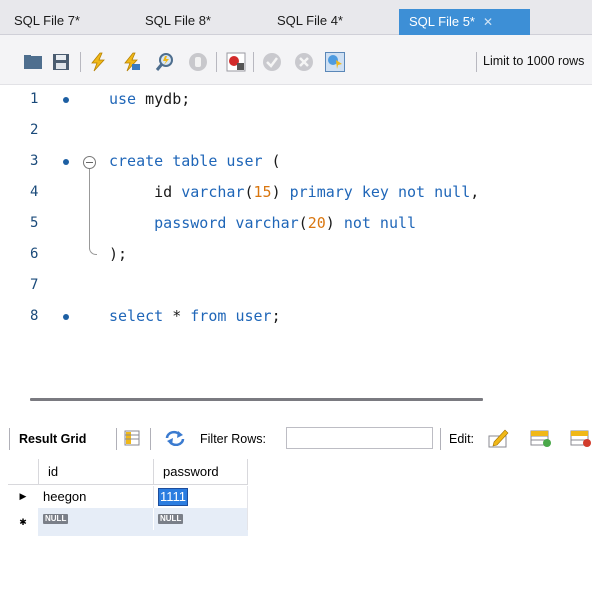 The width and height of the screenshot is (592, 597). What do you see at coordinates (541, 438) in the screenshot?
I see `add-row-icon` at bounding box center [541, 438].